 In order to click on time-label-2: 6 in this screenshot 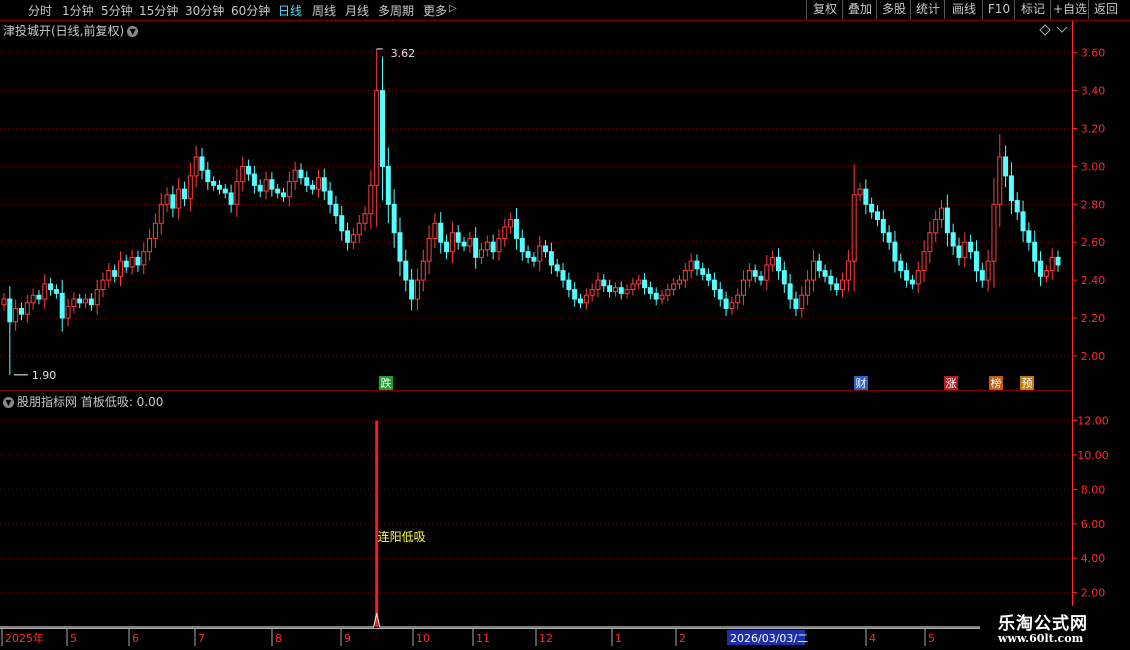, I will do `click(135, 638)`.